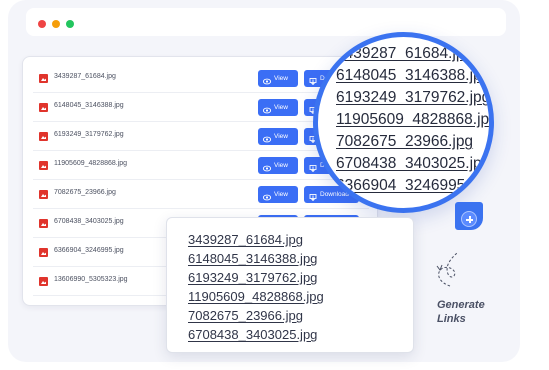 This screenshot has height=370, width=549. Describe the element at coordinates (461, 305) in the screenshot. I see `generate-label-line1: Generate` at that location.